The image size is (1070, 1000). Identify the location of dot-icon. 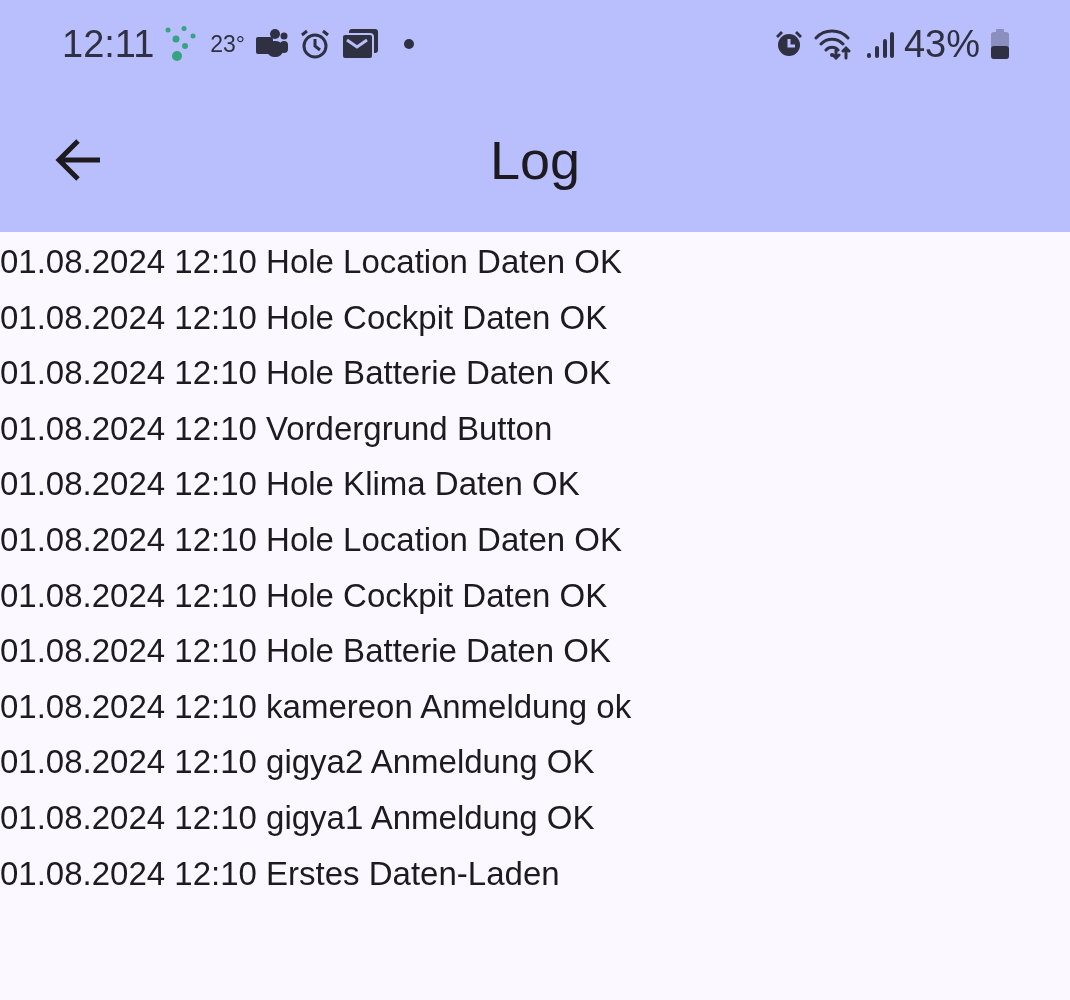
(409, 44).